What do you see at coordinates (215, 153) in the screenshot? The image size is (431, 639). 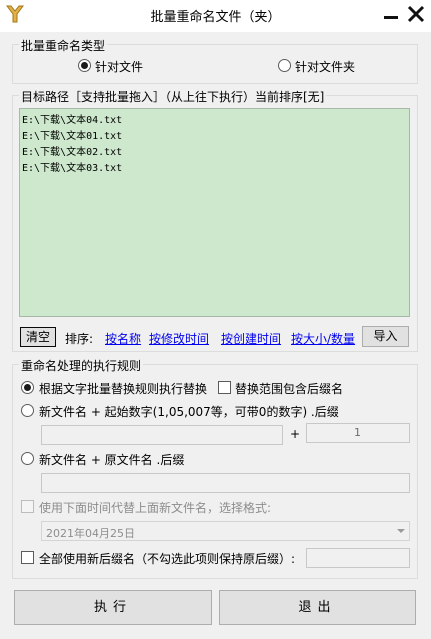 I see `path-item: E:\下载\文本02.txt` at bounding box center [215, 153].